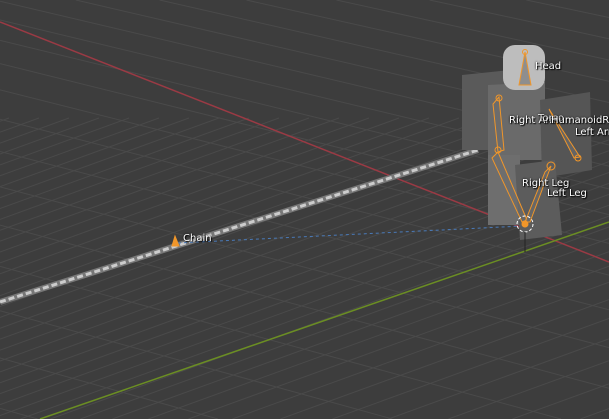 Image resolution: width=609 pixels, height=419 pixels. What do you see at coordinates (548, 66) in the screenshot?
I see `head-label: Head` at bounding box center [548, 66].